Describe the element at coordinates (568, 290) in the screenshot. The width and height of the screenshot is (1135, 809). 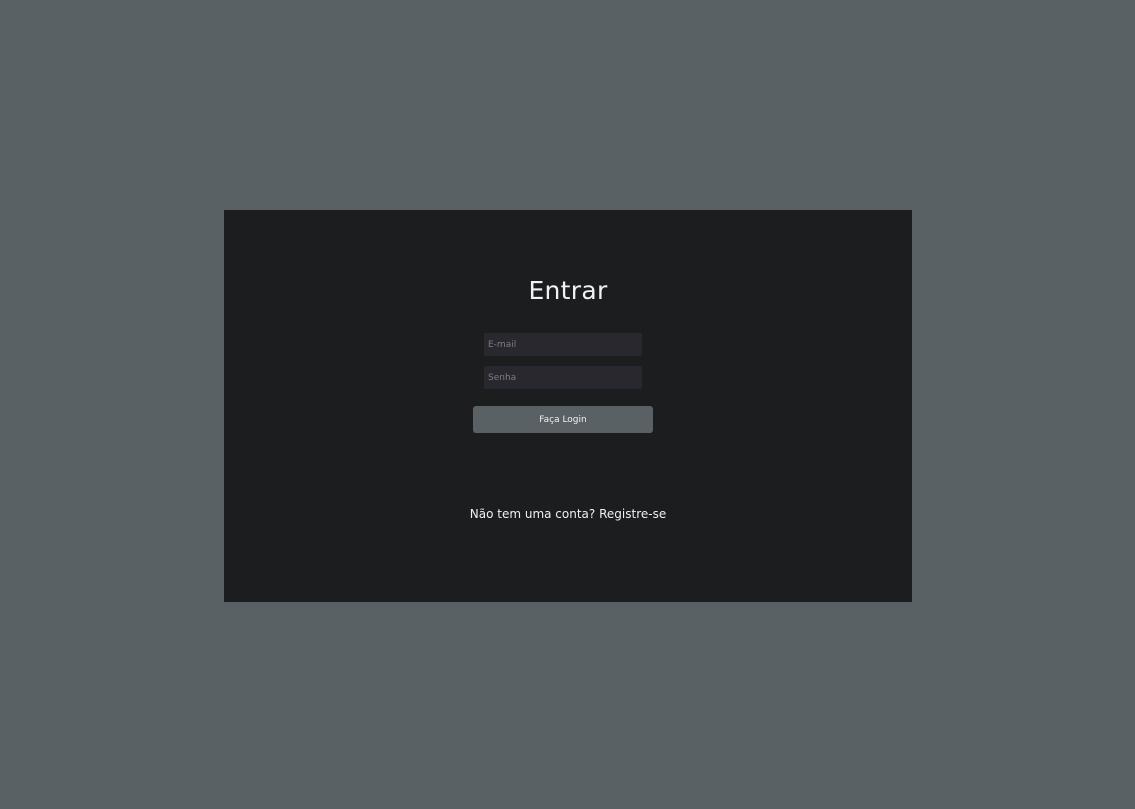
I see `page-title: Entrar` at that location.